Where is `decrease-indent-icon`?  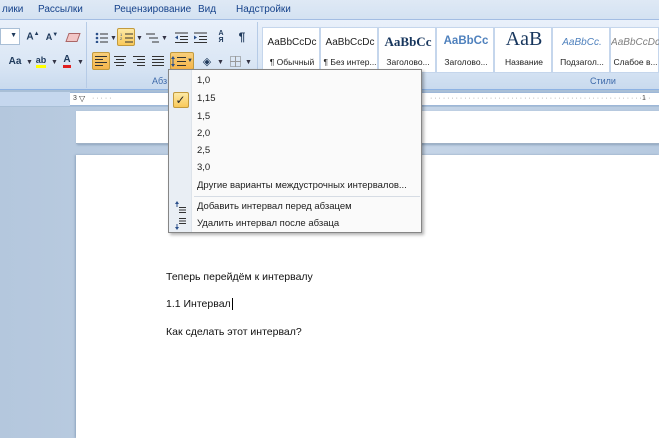
decrease-indent-icon is located at coordinates (181, 37).